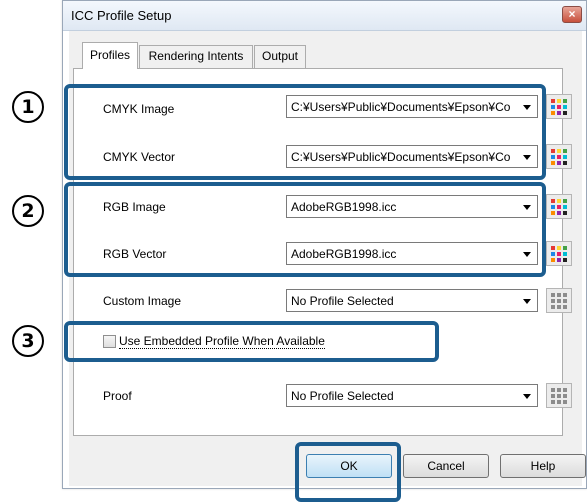  What do you see at coordinates (28, 211) in the screenshot?
I see `callout-marker-2: 2` at bounding box center [28, 211].